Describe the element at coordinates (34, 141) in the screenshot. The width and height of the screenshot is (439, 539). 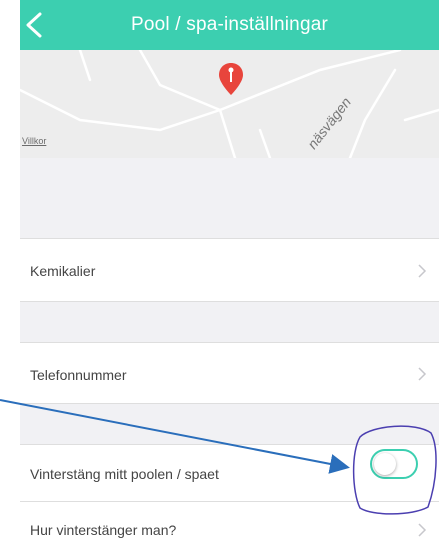
I see `map-terms-link: Villkor` at that location.